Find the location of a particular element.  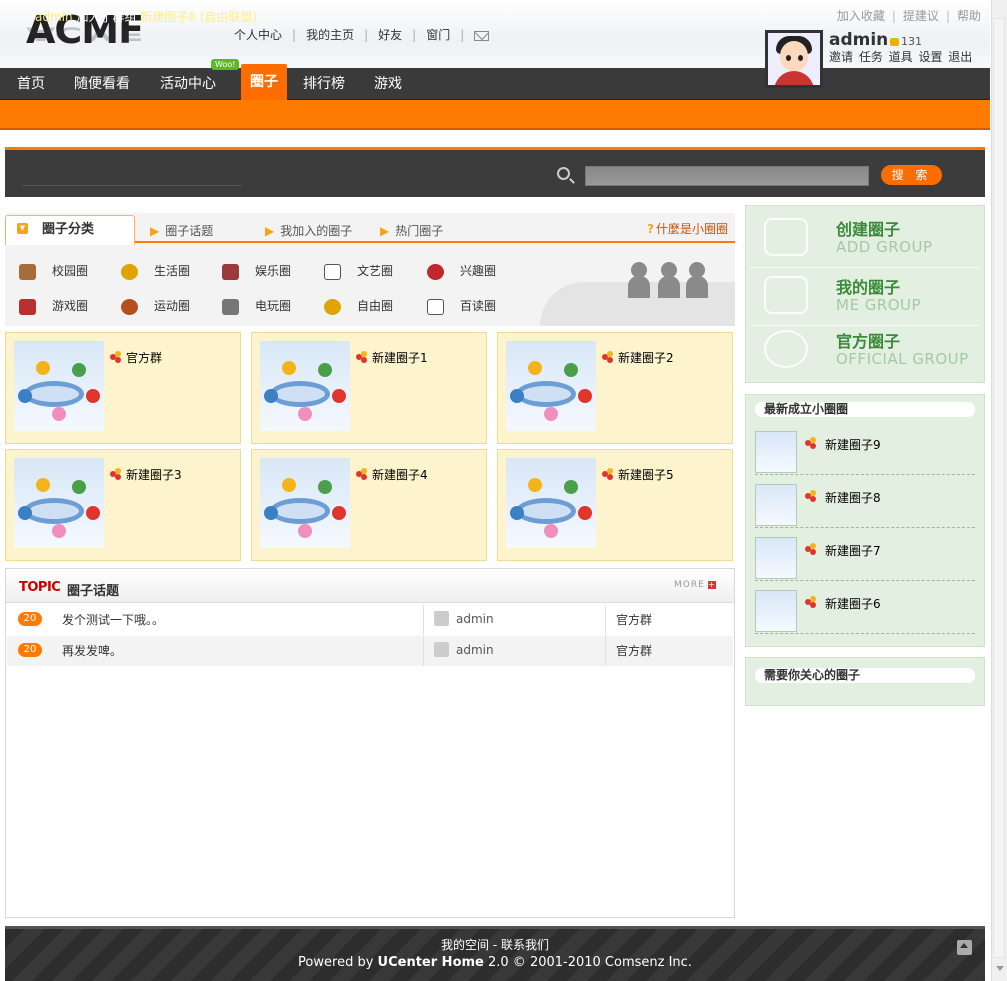

user-avatar is located at coordinates (794, 59).